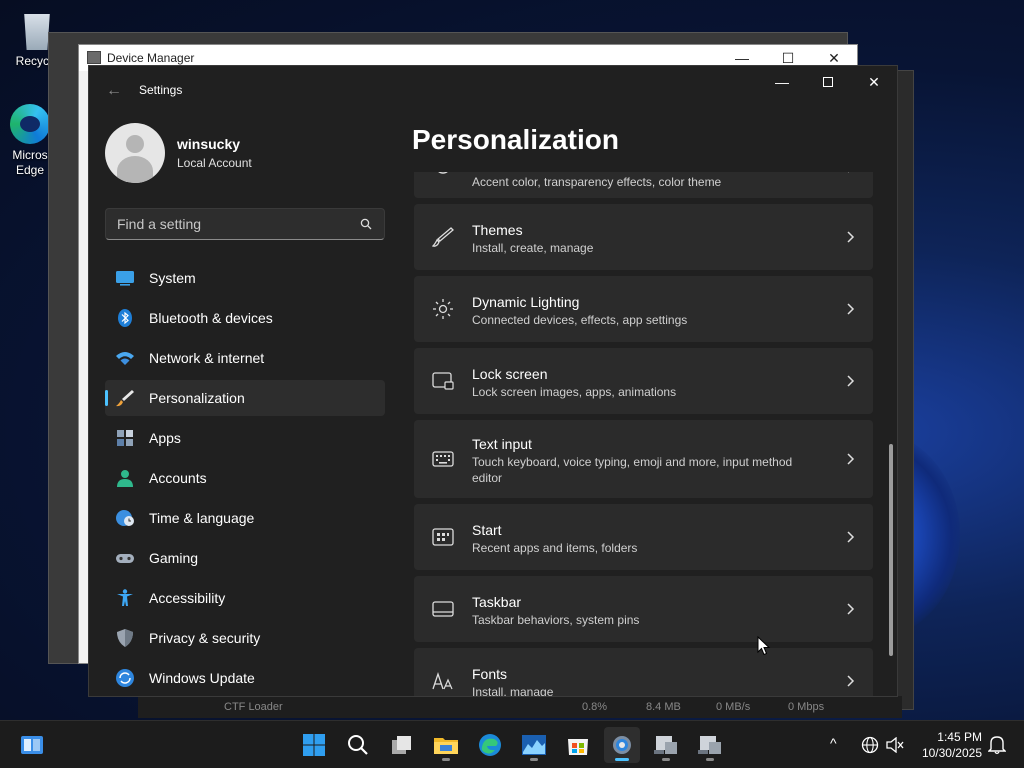  Describe the element at coordinates (245, 678) in the screenshot. I see `nav-item-windows-update: Windows Update` at that location.